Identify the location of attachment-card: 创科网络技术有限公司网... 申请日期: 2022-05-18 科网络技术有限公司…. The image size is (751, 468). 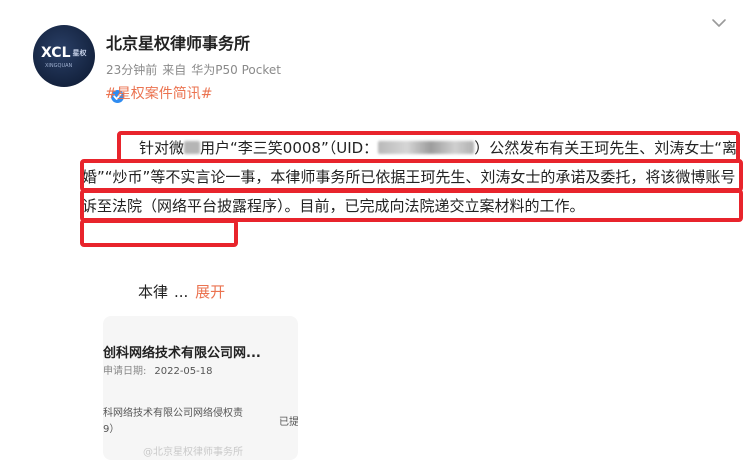
(200, 388).